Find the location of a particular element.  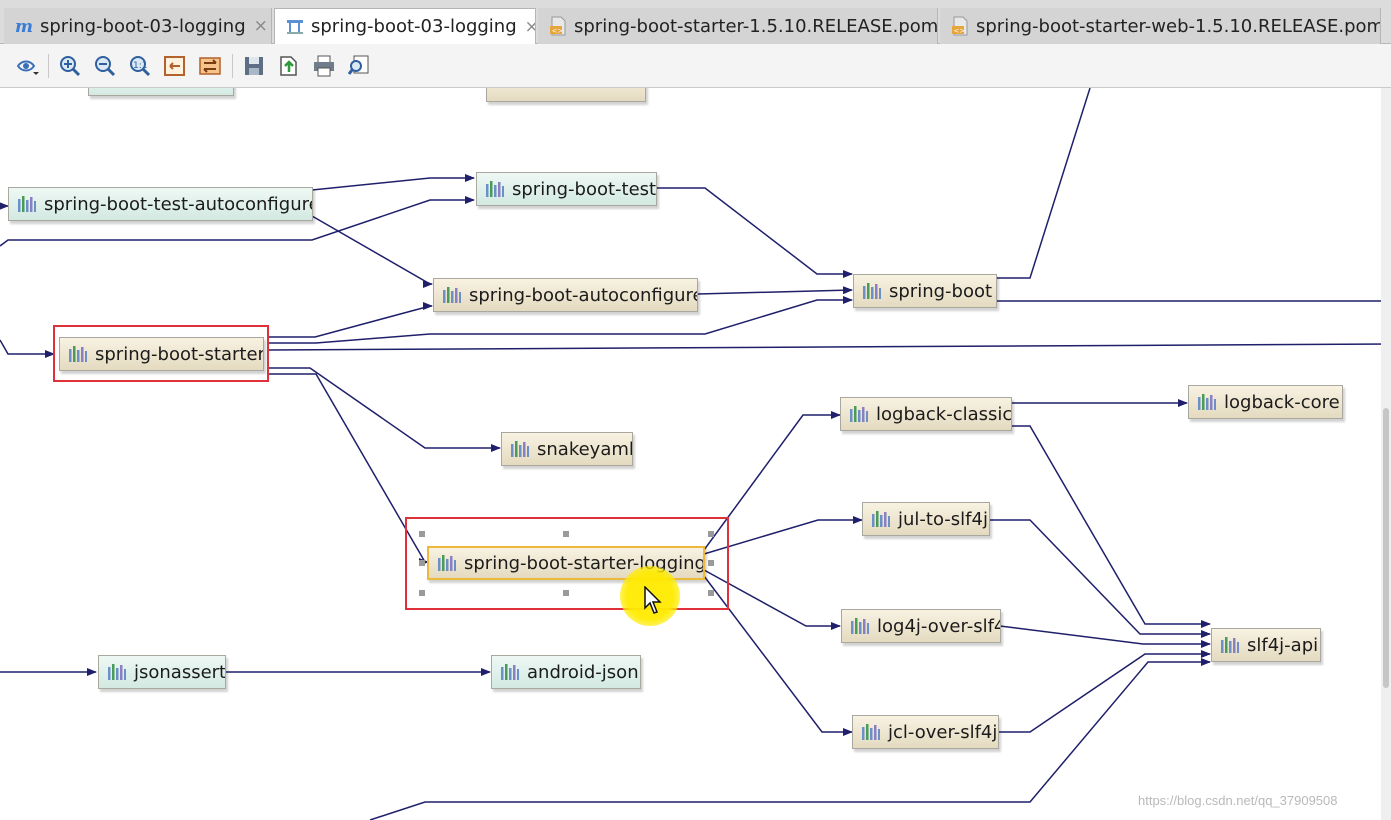

node-spring-boot-test-autoconfigure: spring-boot-test-autoconfigure is located at coordinates (160, 204).